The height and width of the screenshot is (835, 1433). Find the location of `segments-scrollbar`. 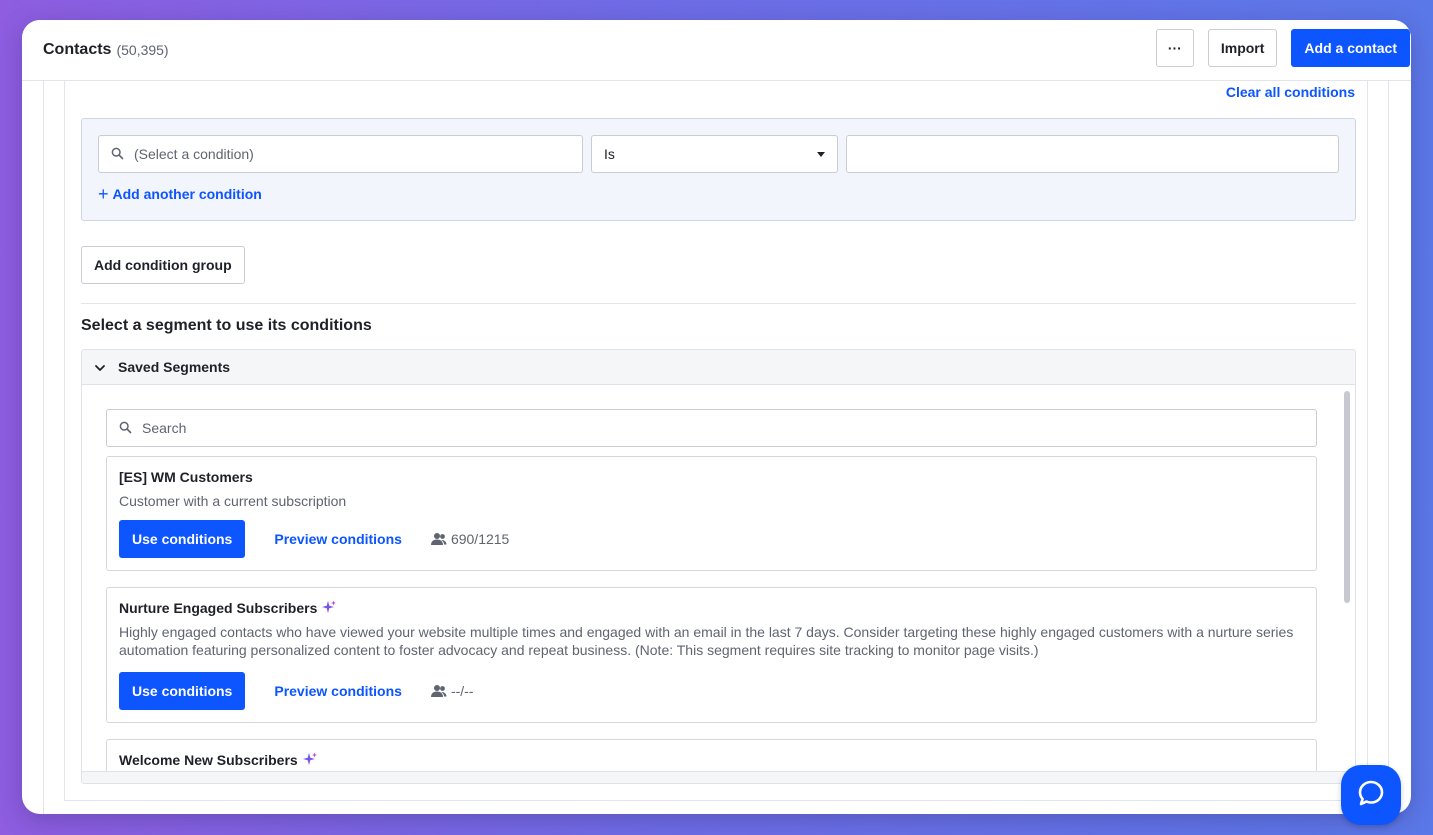

segments-scrollbar is located at coordinates (1348, 580).